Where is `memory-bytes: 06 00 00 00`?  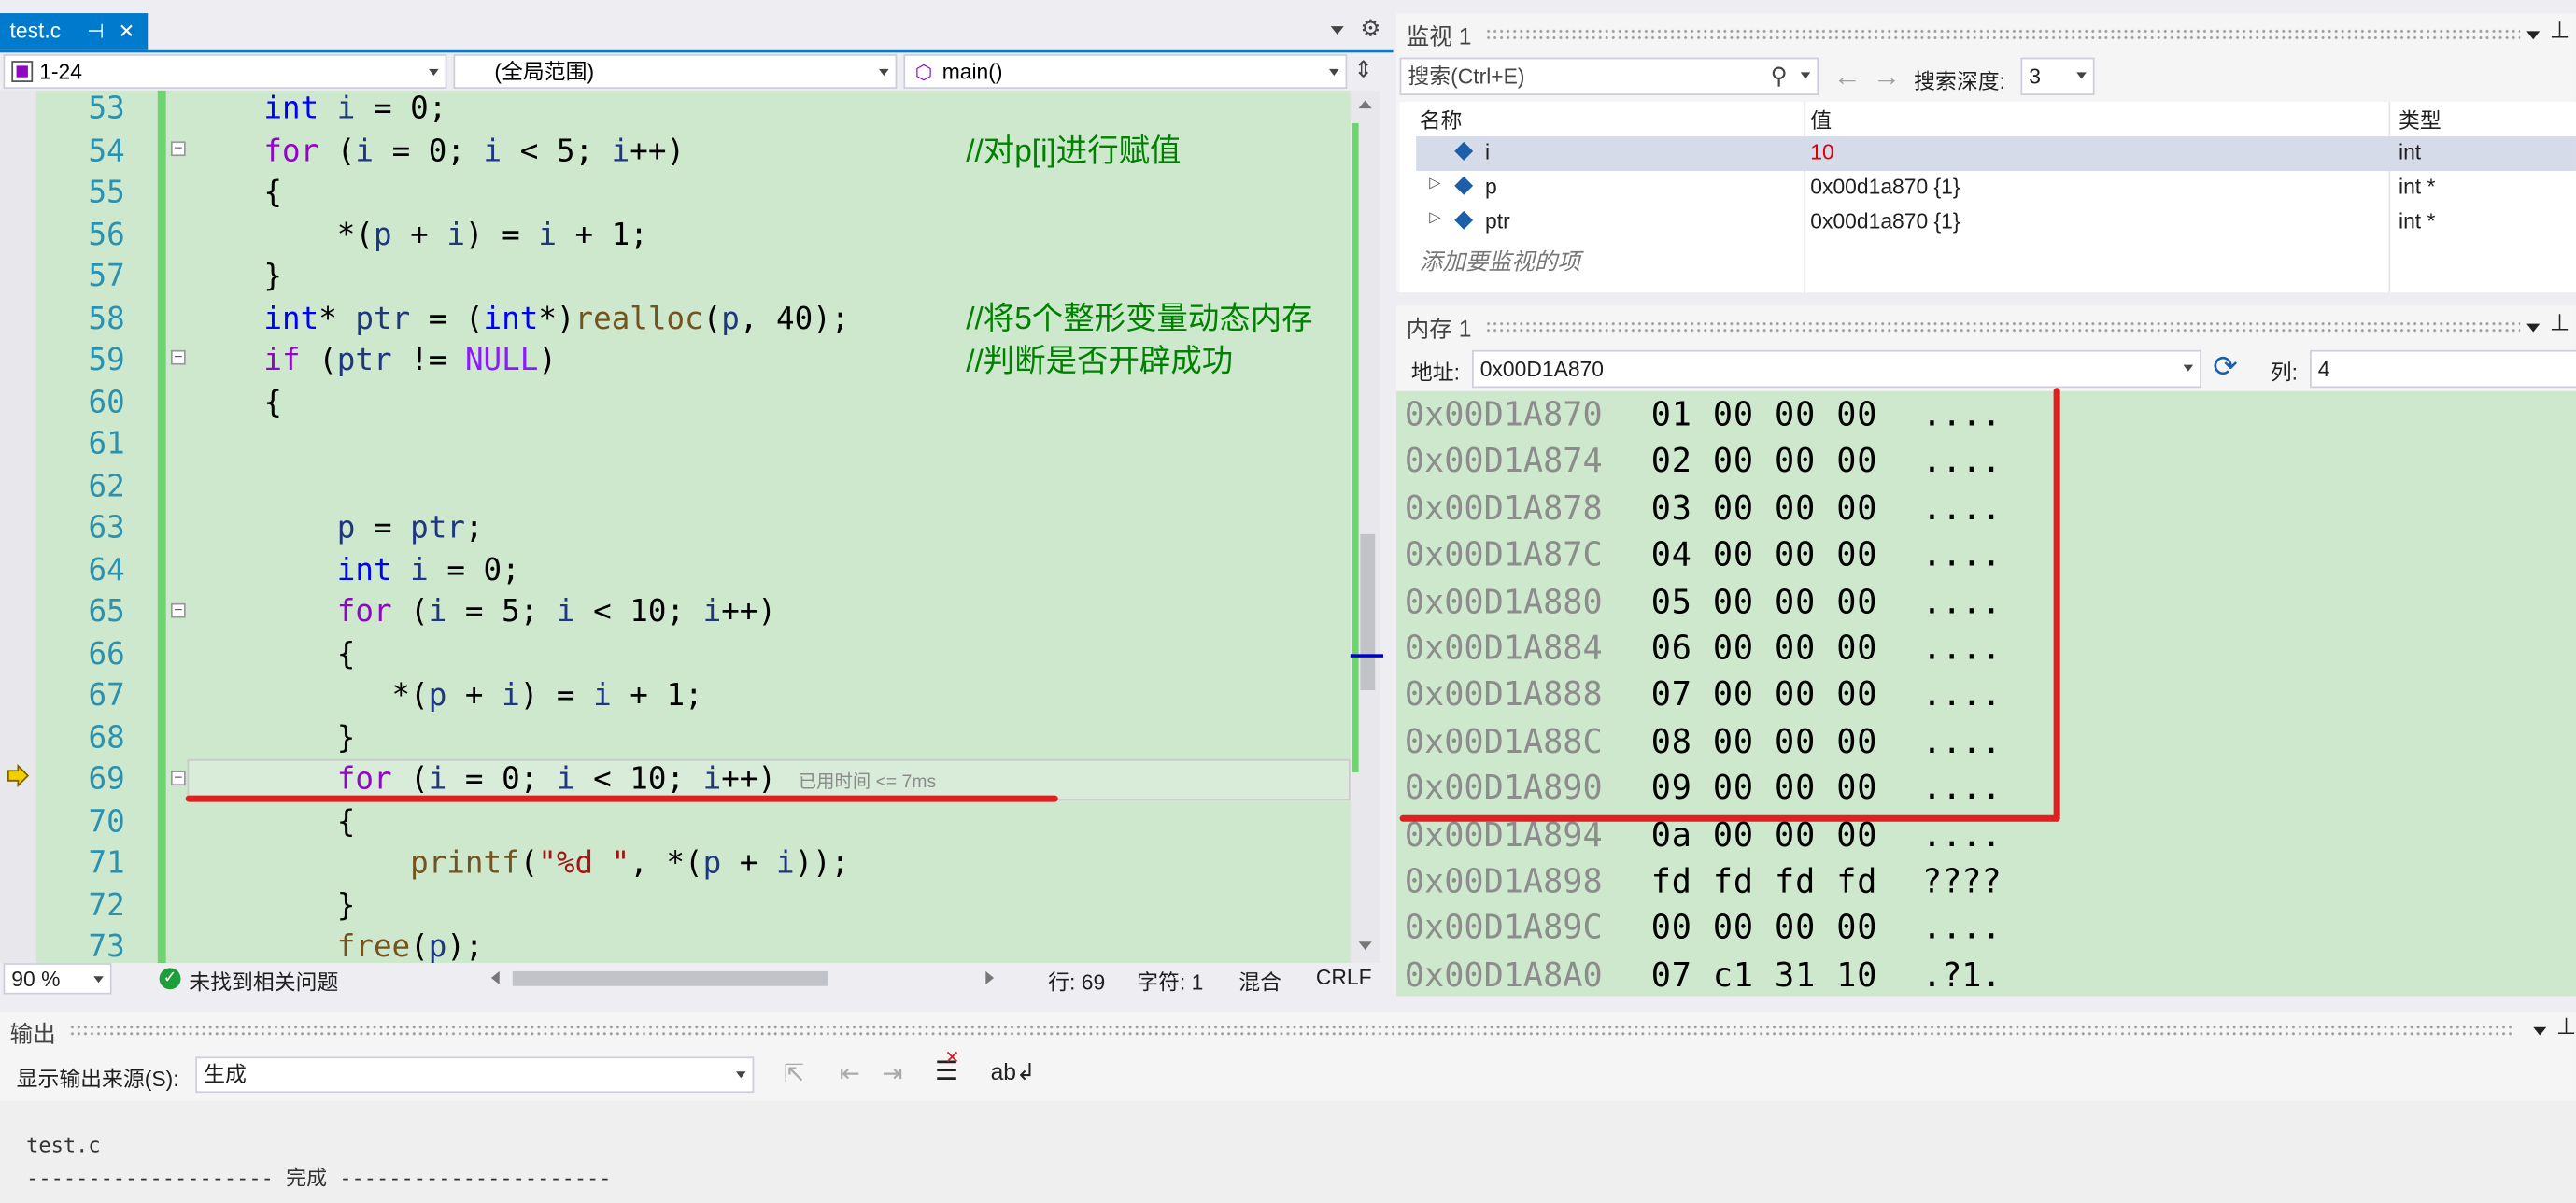
memory-bytes: 06 00 00 00 is located at coordinates (1764, 648).